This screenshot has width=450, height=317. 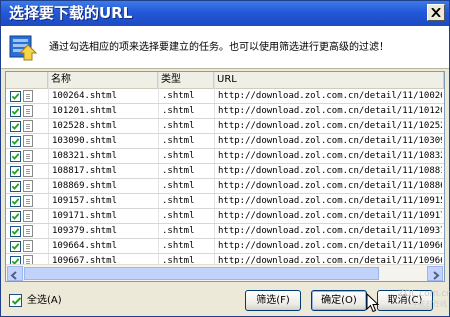 I want to click on window-title: 选择要下载的URL, so click(x=71, y=13).